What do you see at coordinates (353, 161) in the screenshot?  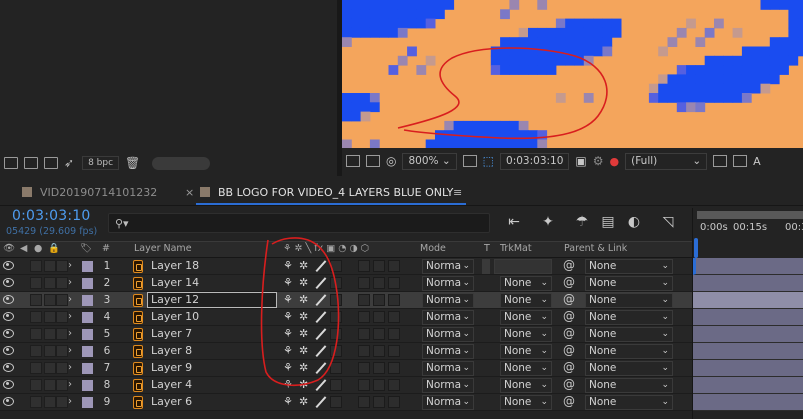 I see `always-preview-icon` at bounding box center [353, 161].